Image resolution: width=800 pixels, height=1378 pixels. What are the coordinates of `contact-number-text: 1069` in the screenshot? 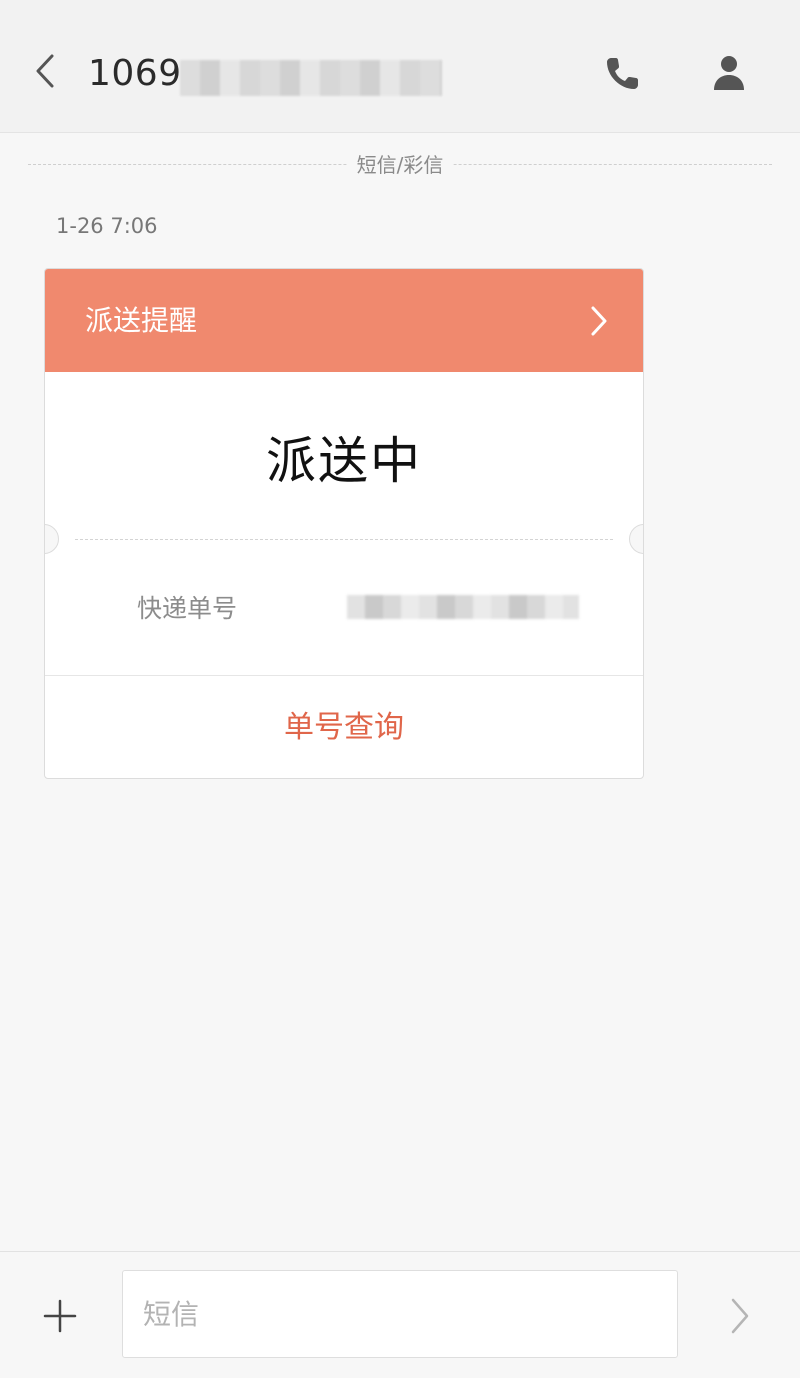 It's located at (135, 73).